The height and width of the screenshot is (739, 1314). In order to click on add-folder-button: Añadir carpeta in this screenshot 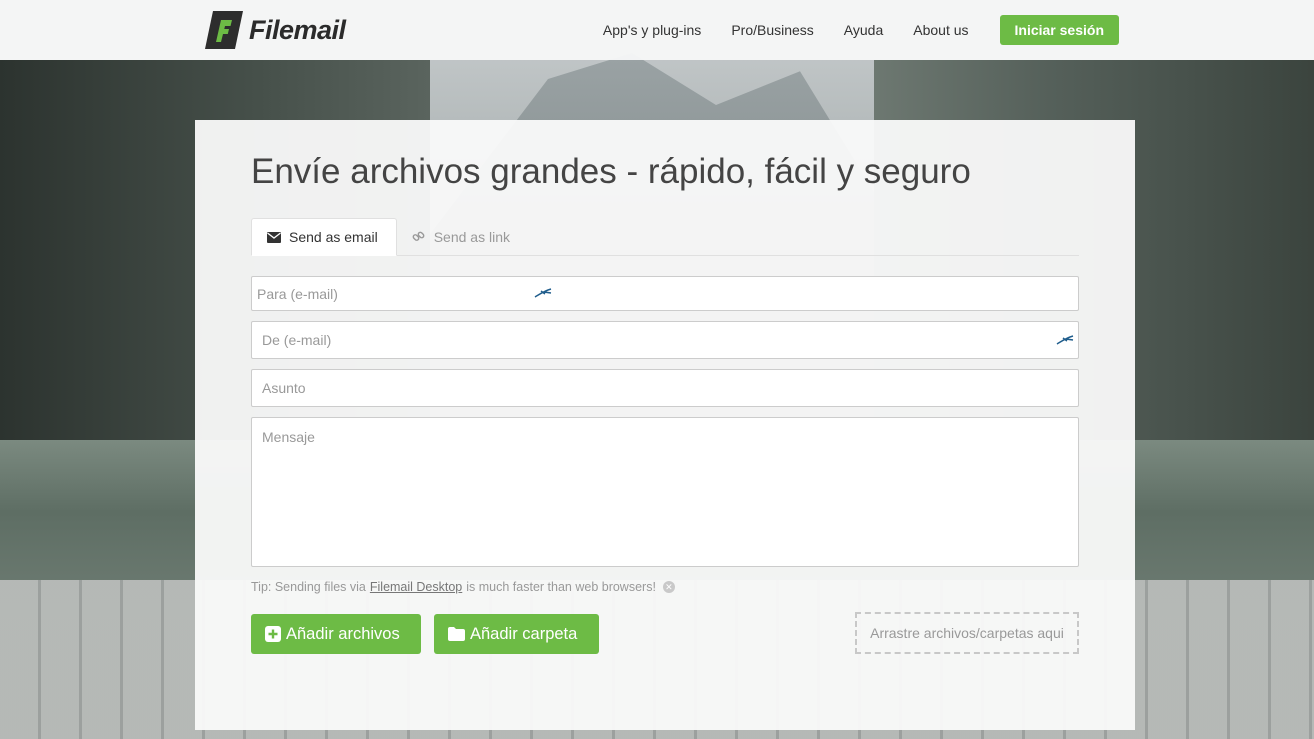, I will do `click(516, 634)`.